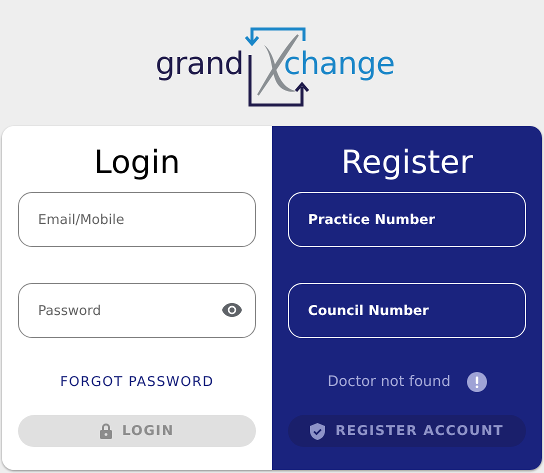 The image size is (544, 473). Describe the element at coordinates (137, 382) in the screenshot. I see `forgot-password-link: FORGOT PASSWORD` at that location.